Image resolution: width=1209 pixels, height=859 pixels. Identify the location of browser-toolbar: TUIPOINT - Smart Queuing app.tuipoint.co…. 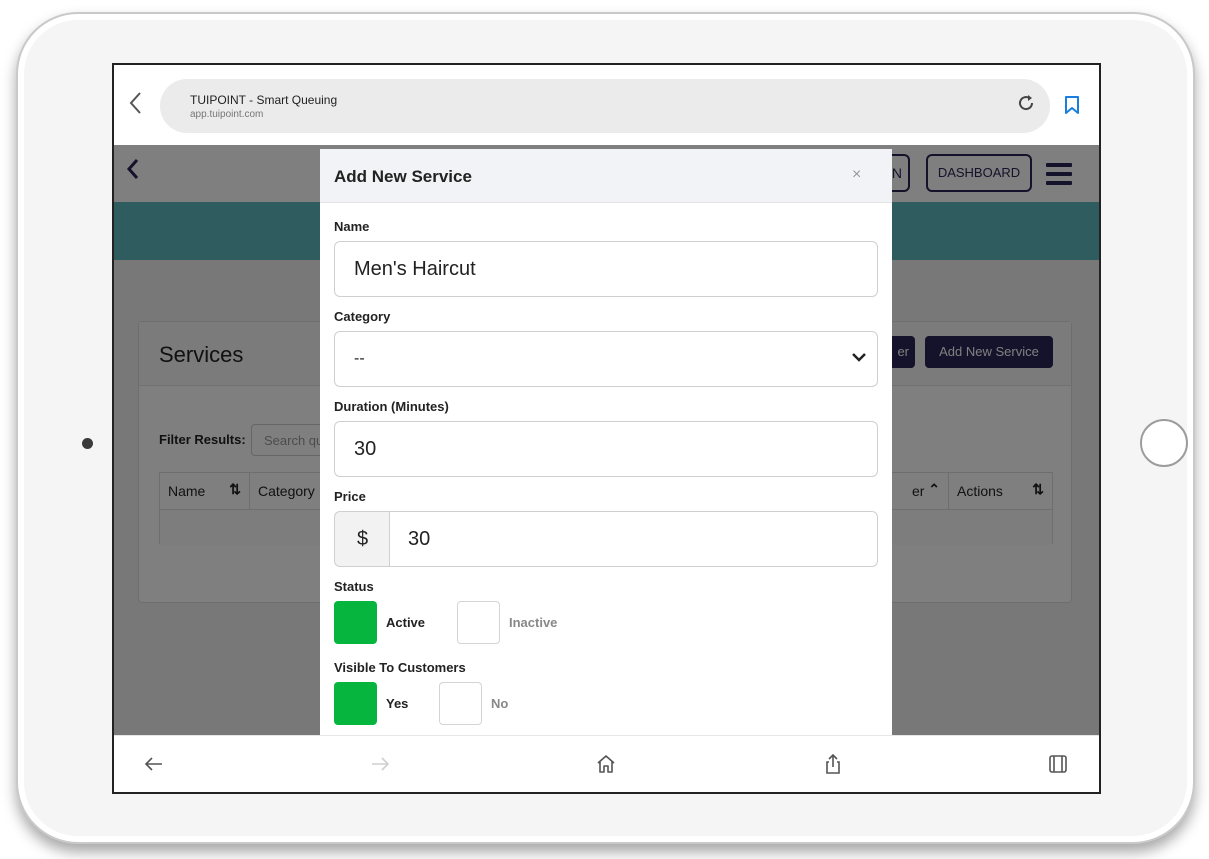
(606, 105).